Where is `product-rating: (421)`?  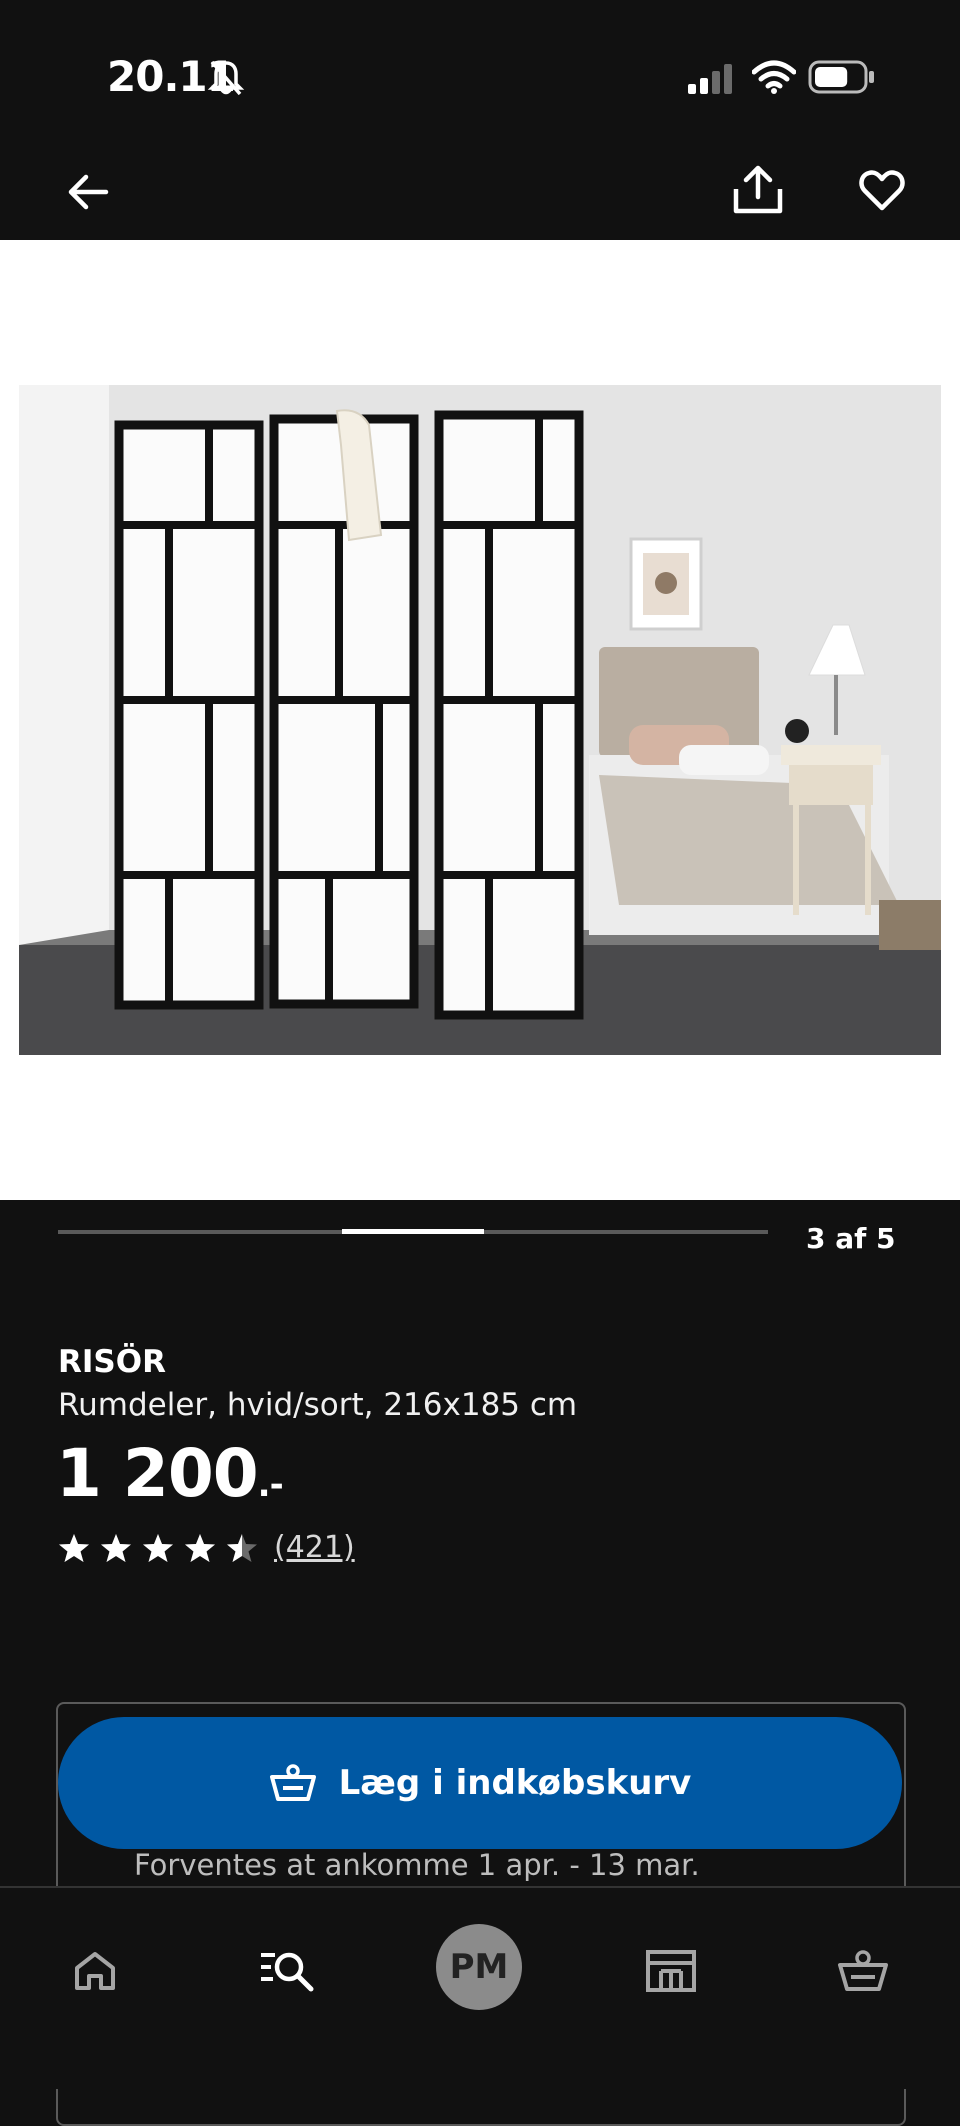 product-rating: (421) is located at coordinates (206, 1547).